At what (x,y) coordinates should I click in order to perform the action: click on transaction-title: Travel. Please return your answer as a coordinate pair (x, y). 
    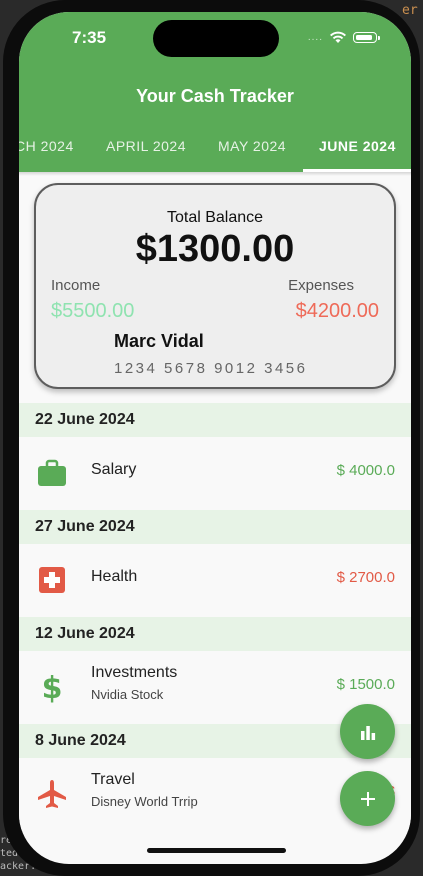
    Looking at the image, I should click on (113, 779).